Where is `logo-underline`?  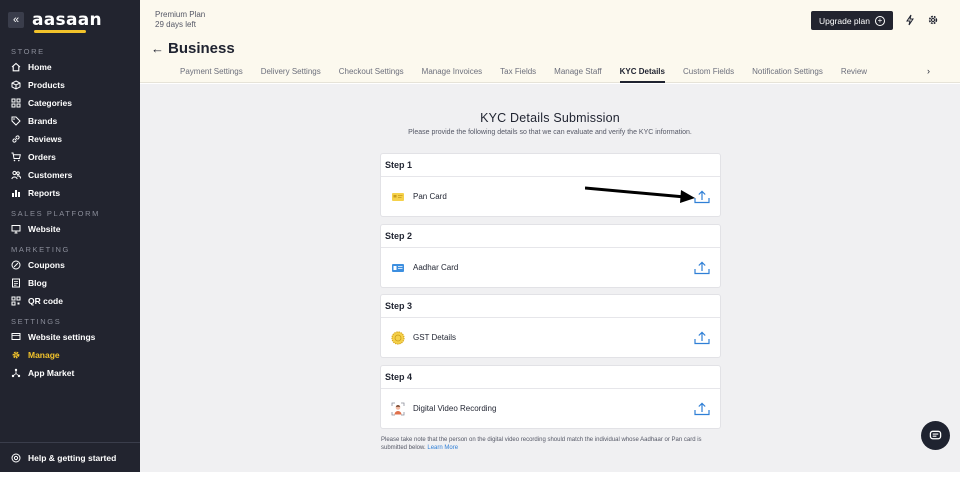
logo-underline is located at coordinates (60, 31).